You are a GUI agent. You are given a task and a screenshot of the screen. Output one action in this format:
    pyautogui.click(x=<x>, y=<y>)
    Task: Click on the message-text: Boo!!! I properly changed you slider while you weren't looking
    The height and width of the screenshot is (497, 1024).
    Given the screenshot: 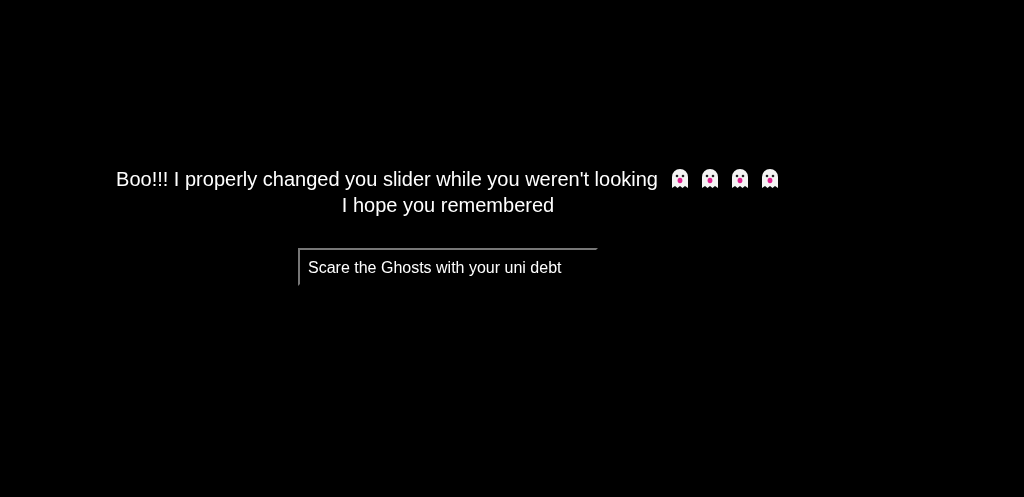 What is the action you would take?
    pyautogui.click(x=387, y=179)
    